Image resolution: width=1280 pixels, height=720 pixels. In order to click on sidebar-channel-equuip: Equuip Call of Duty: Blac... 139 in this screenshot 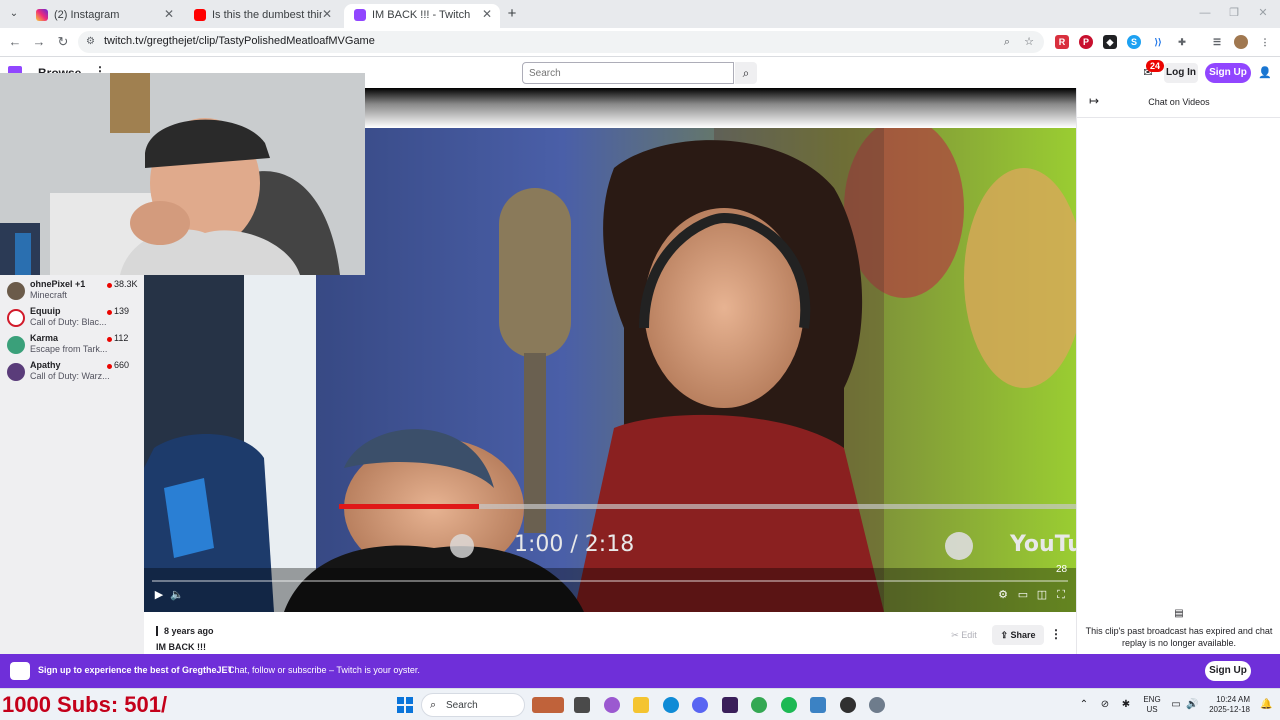, I will do `click(72, 317)`.